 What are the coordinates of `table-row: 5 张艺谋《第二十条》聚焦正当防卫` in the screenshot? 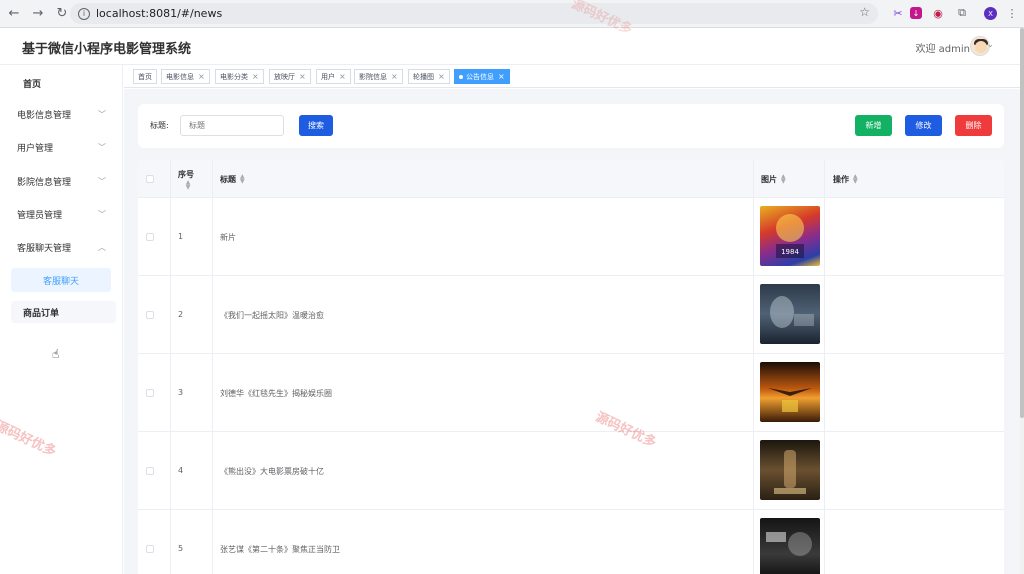 It's located at (571, 542).